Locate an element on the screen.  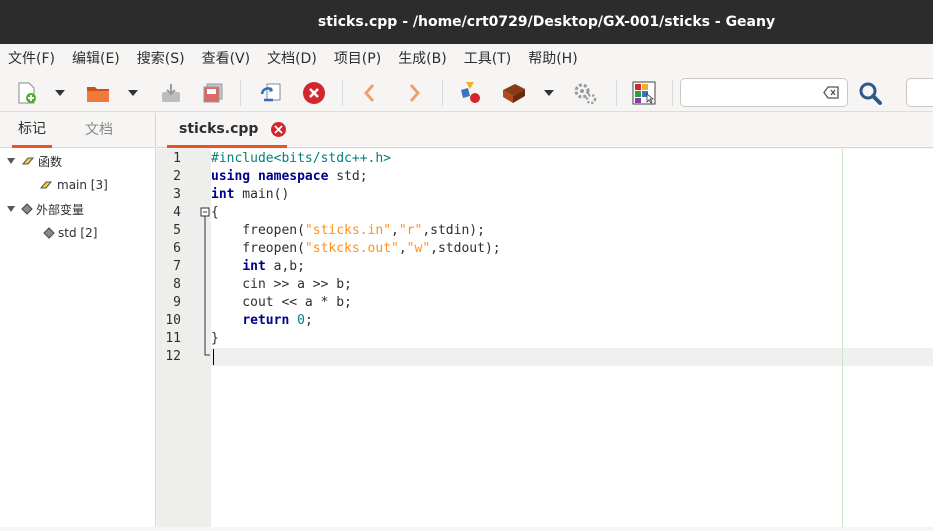
tree-item-functions: 函数 is located at coordinates (34, 161).